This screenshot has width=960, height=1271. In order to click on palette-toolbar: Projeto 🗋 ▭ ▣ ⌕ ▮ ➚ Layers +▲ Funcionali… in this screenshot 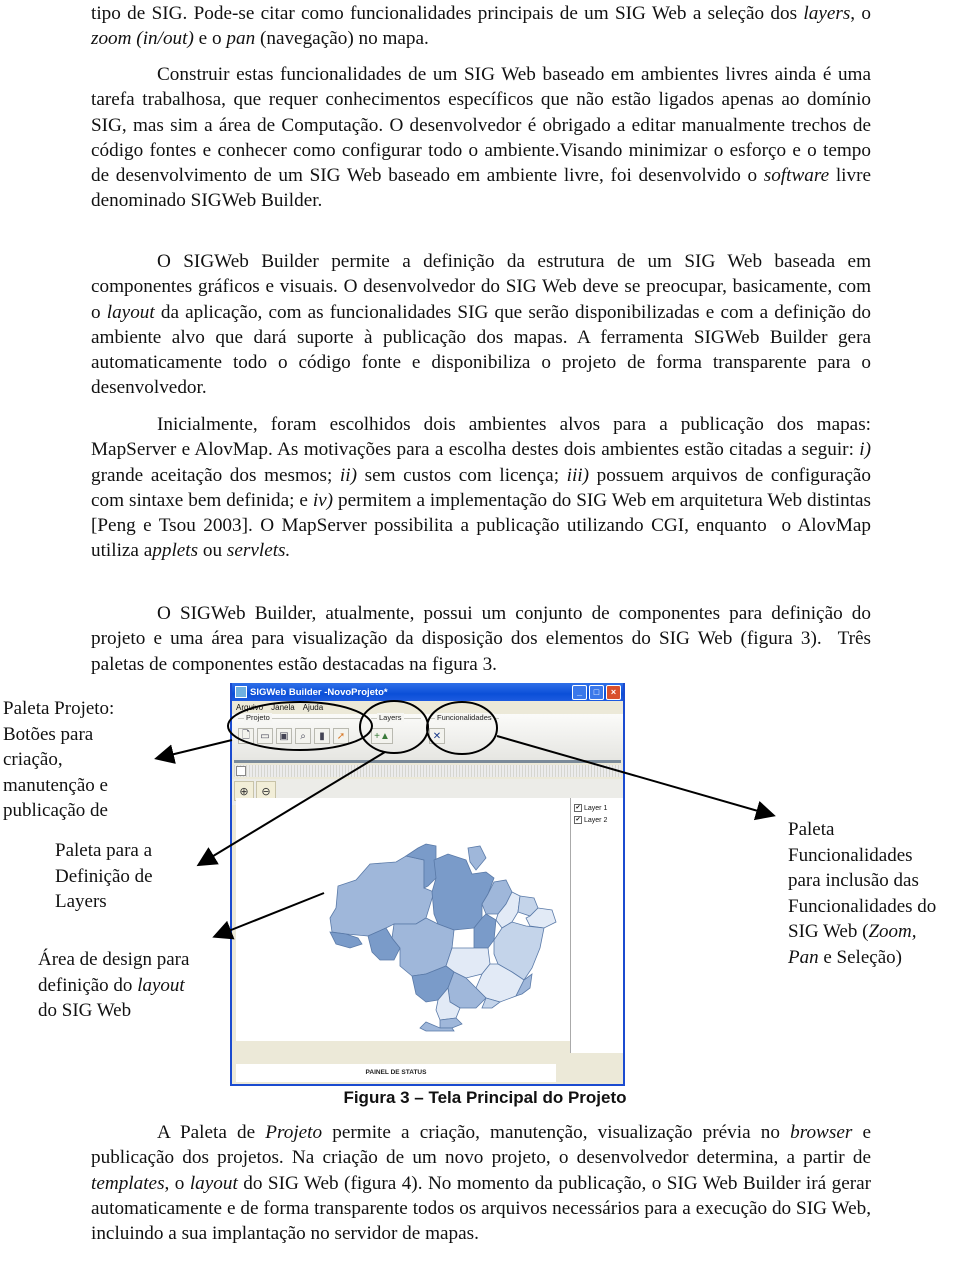, I will do `click(427, 736)`.